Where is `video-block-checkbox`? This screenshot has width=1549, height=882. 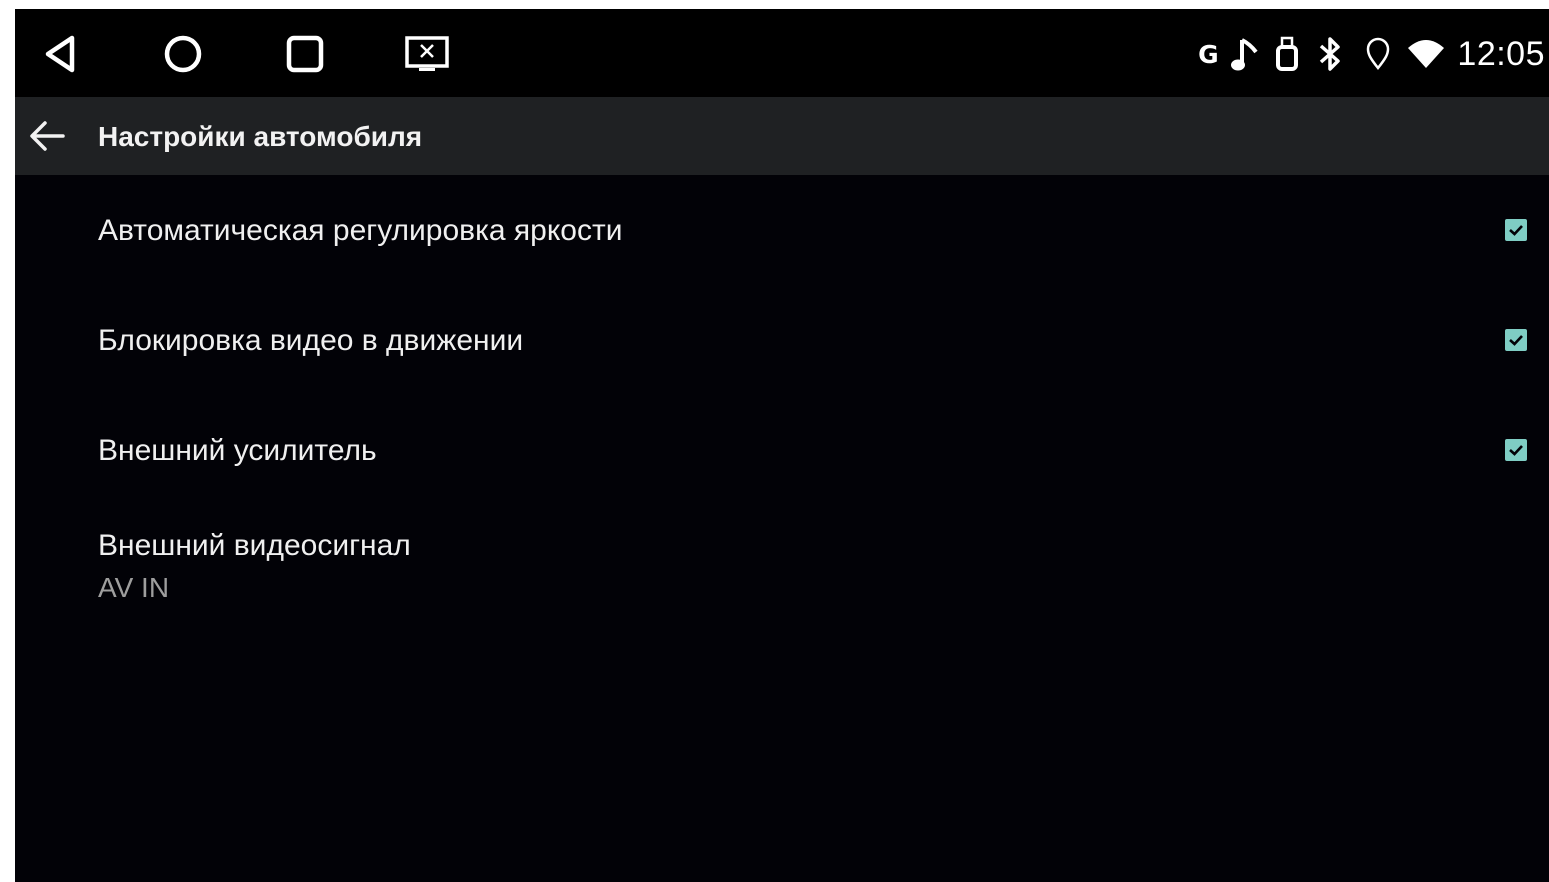
video-block-checkbox is located at coordinates (1516, 340).